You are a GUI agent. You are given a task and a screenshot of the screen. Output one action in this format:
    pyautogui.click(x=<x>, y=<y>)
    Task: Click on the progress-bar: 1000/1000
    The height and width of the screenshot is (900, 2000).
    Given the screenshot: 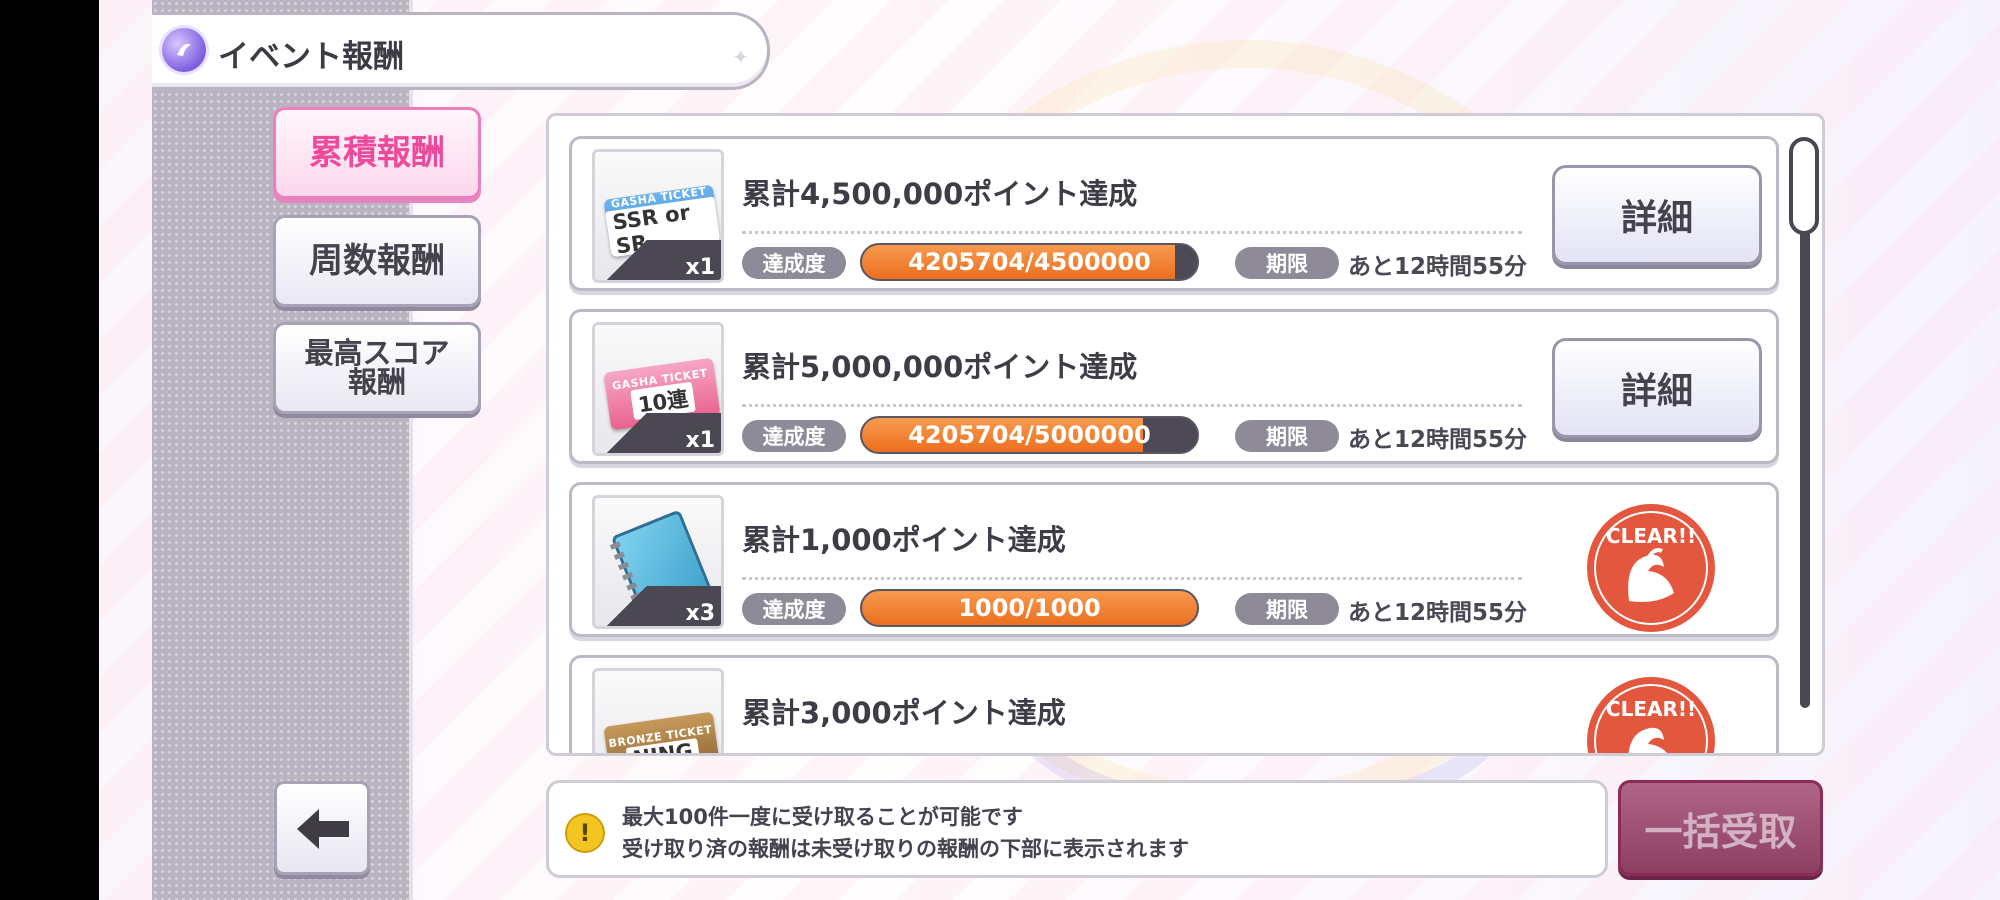 What is the action you would take?
    pyautogui.click(x=1029, y=608)
    